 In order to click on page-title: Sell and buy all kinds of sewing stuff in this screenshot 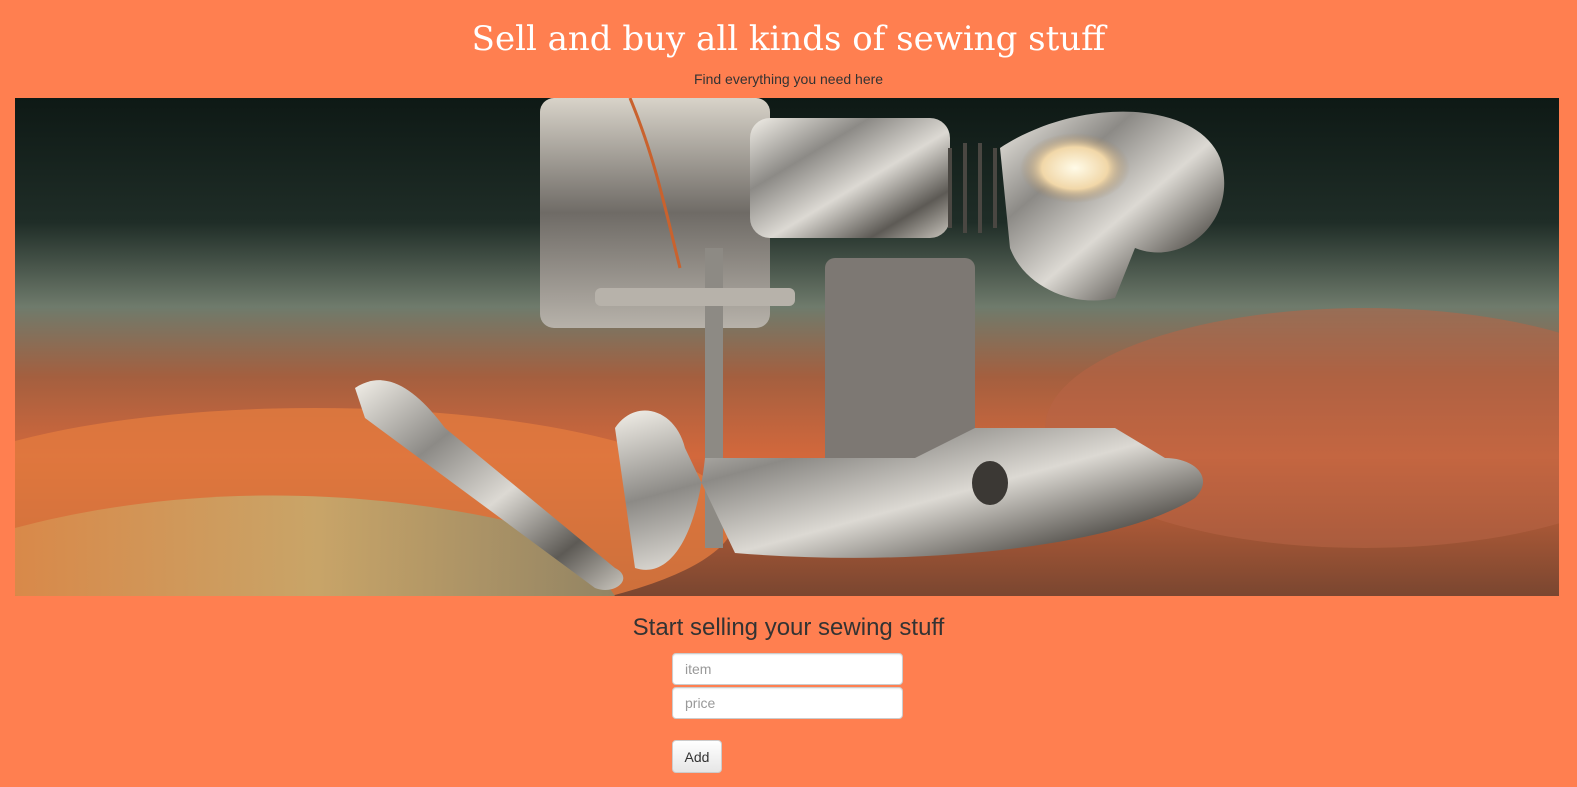, I will do `click(788, 39)`.